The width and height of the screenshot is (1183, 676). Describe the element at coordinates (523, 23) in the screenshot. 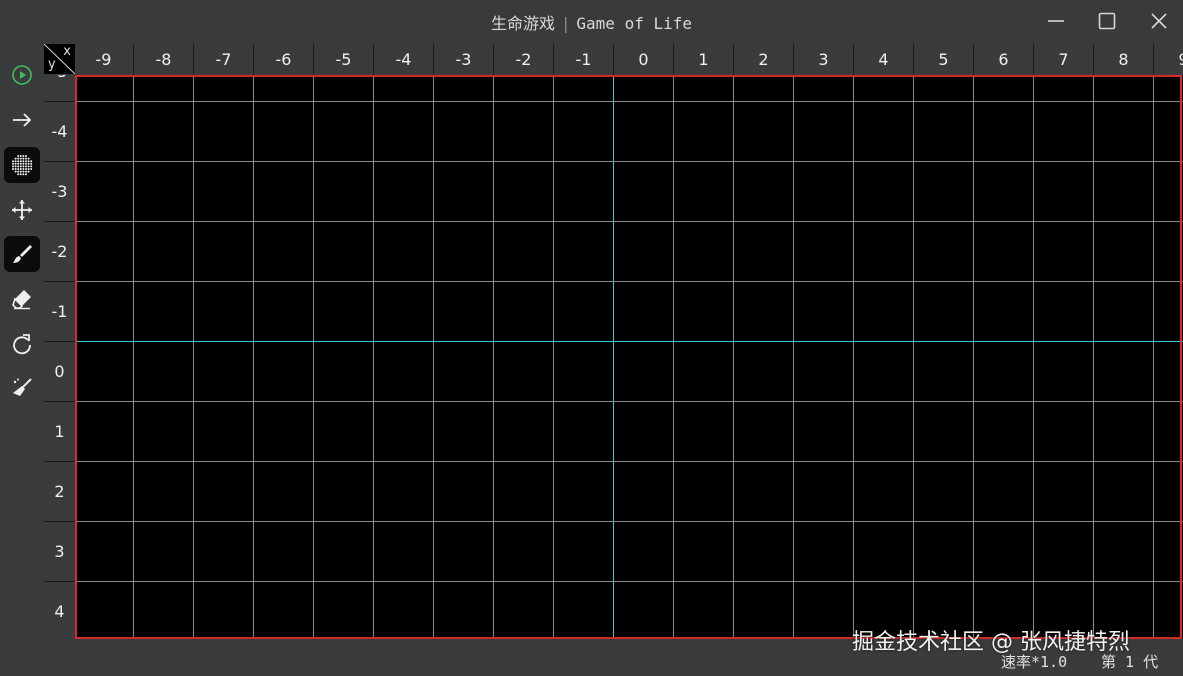

I see `window-title-zh: 生命游戏` at that location.